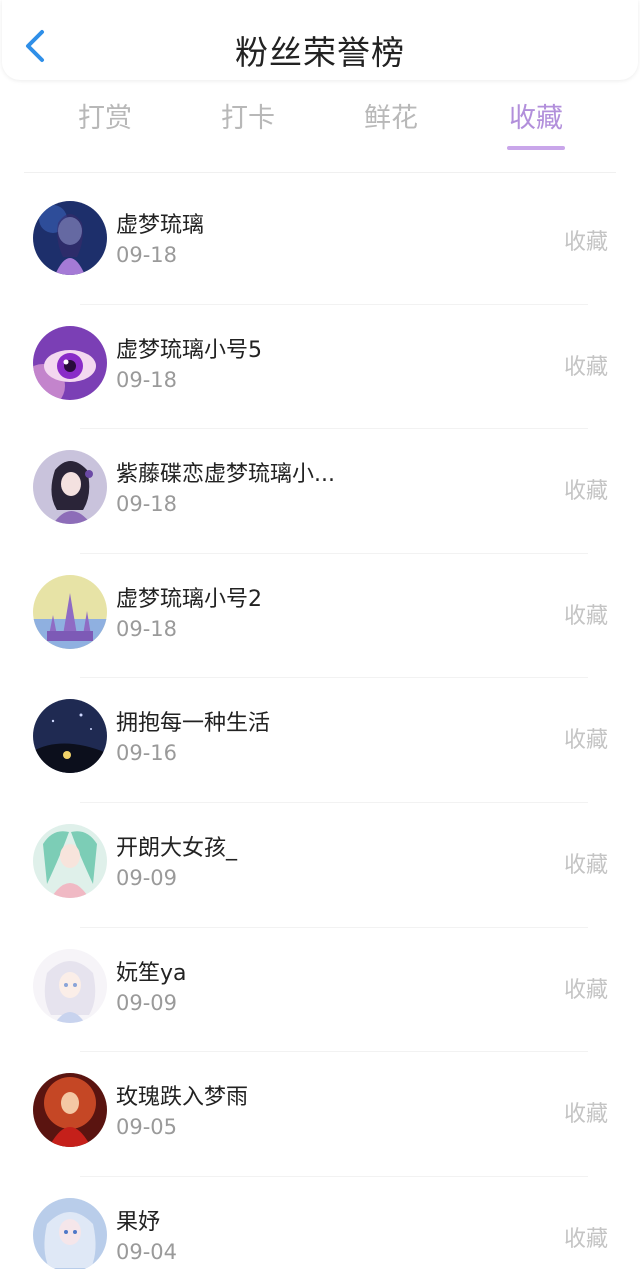  I want to click on list-item: 虚梦琉璃小号2 09-18 收藏, so click(320, 616).